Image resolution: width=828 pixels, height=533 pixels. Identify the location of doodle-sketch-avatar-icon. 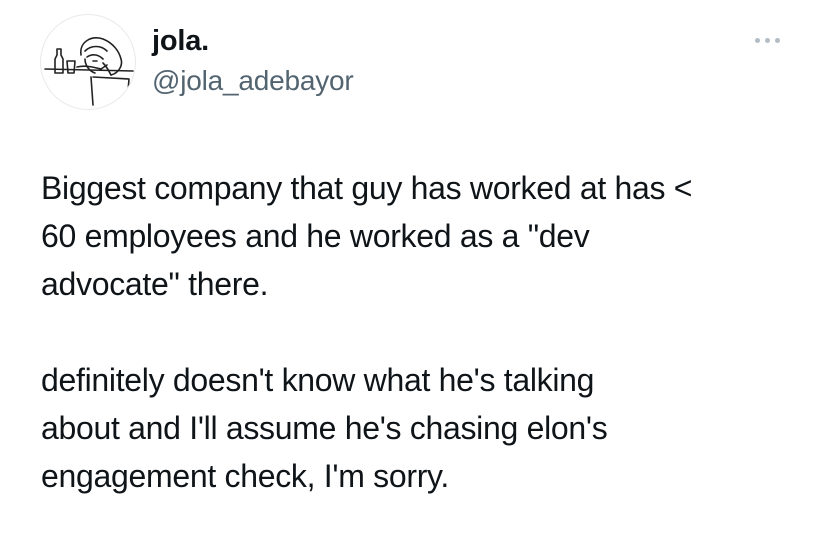
(89, 71).